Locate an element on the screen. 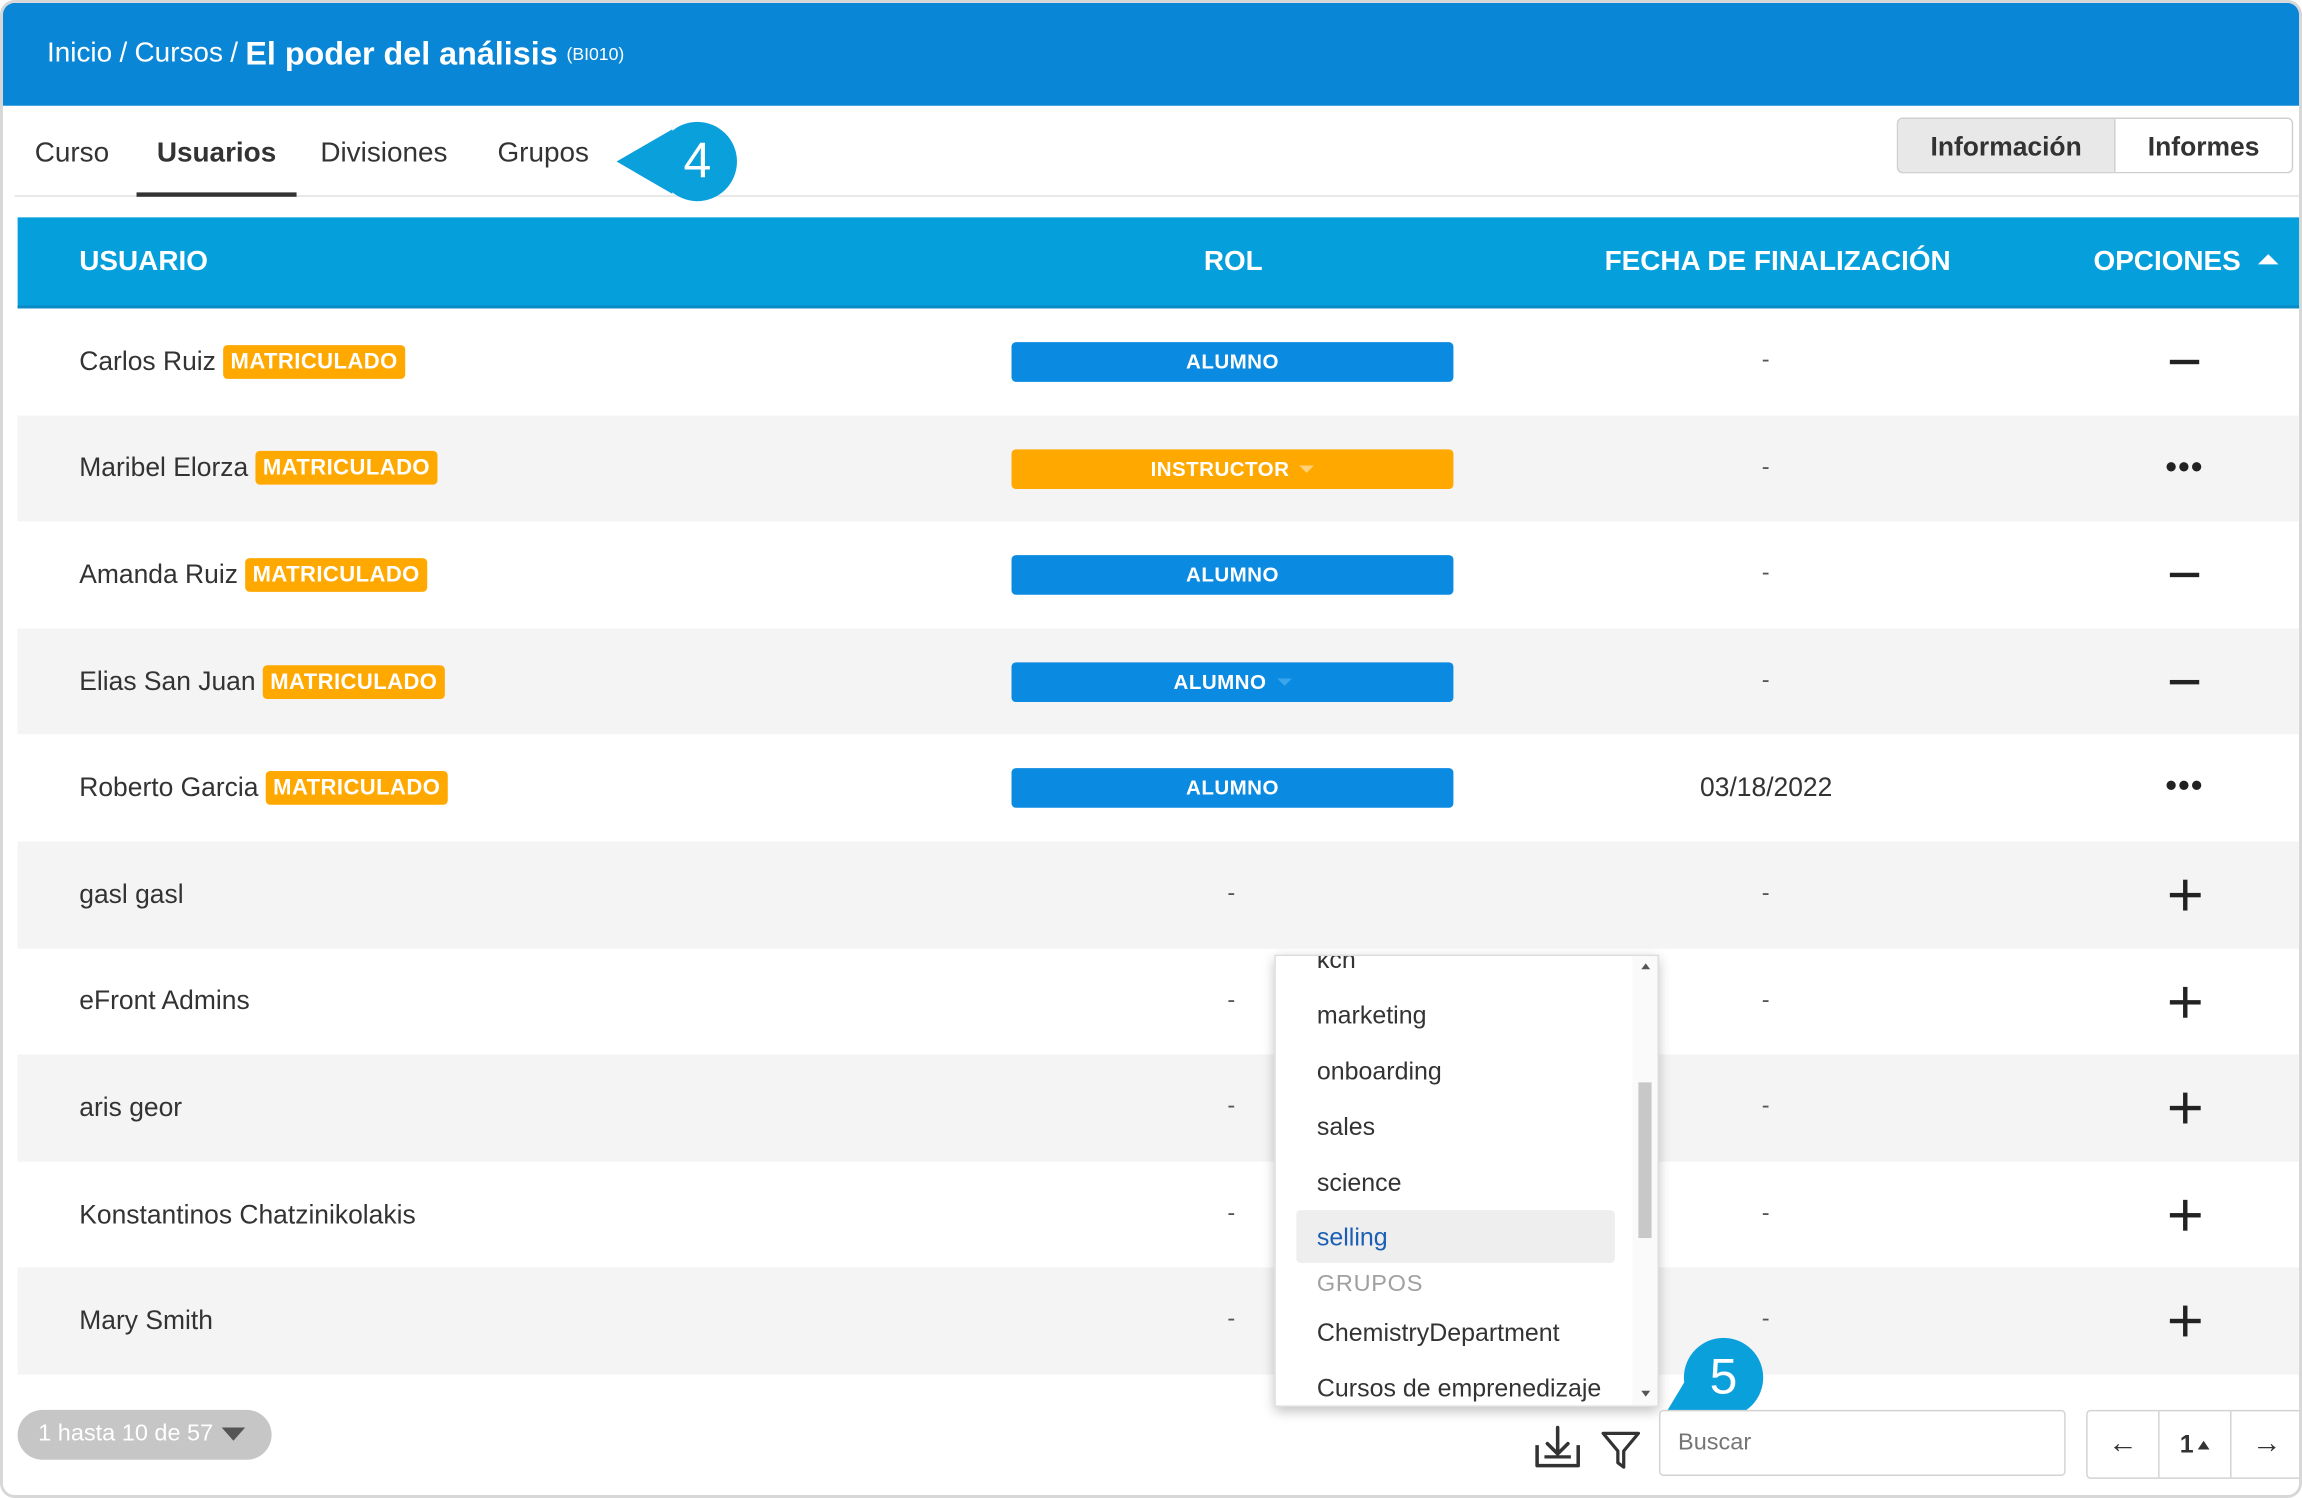 This screenshot has width=2302, height=1498. user-cell: Amanda Ruiz MATRICULADO is located at coordinates (253, 575).